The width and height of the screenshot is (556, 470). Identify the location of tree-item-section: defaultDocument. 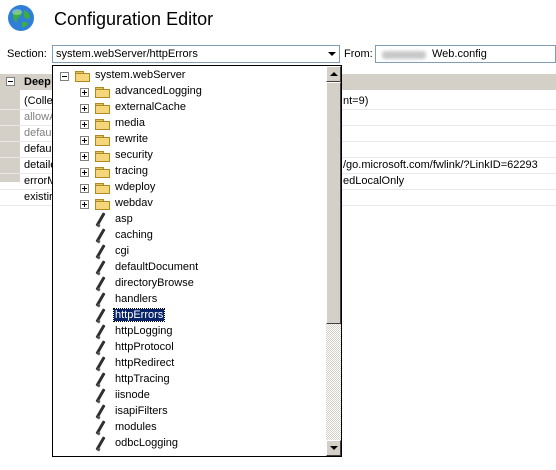
(188, 268).